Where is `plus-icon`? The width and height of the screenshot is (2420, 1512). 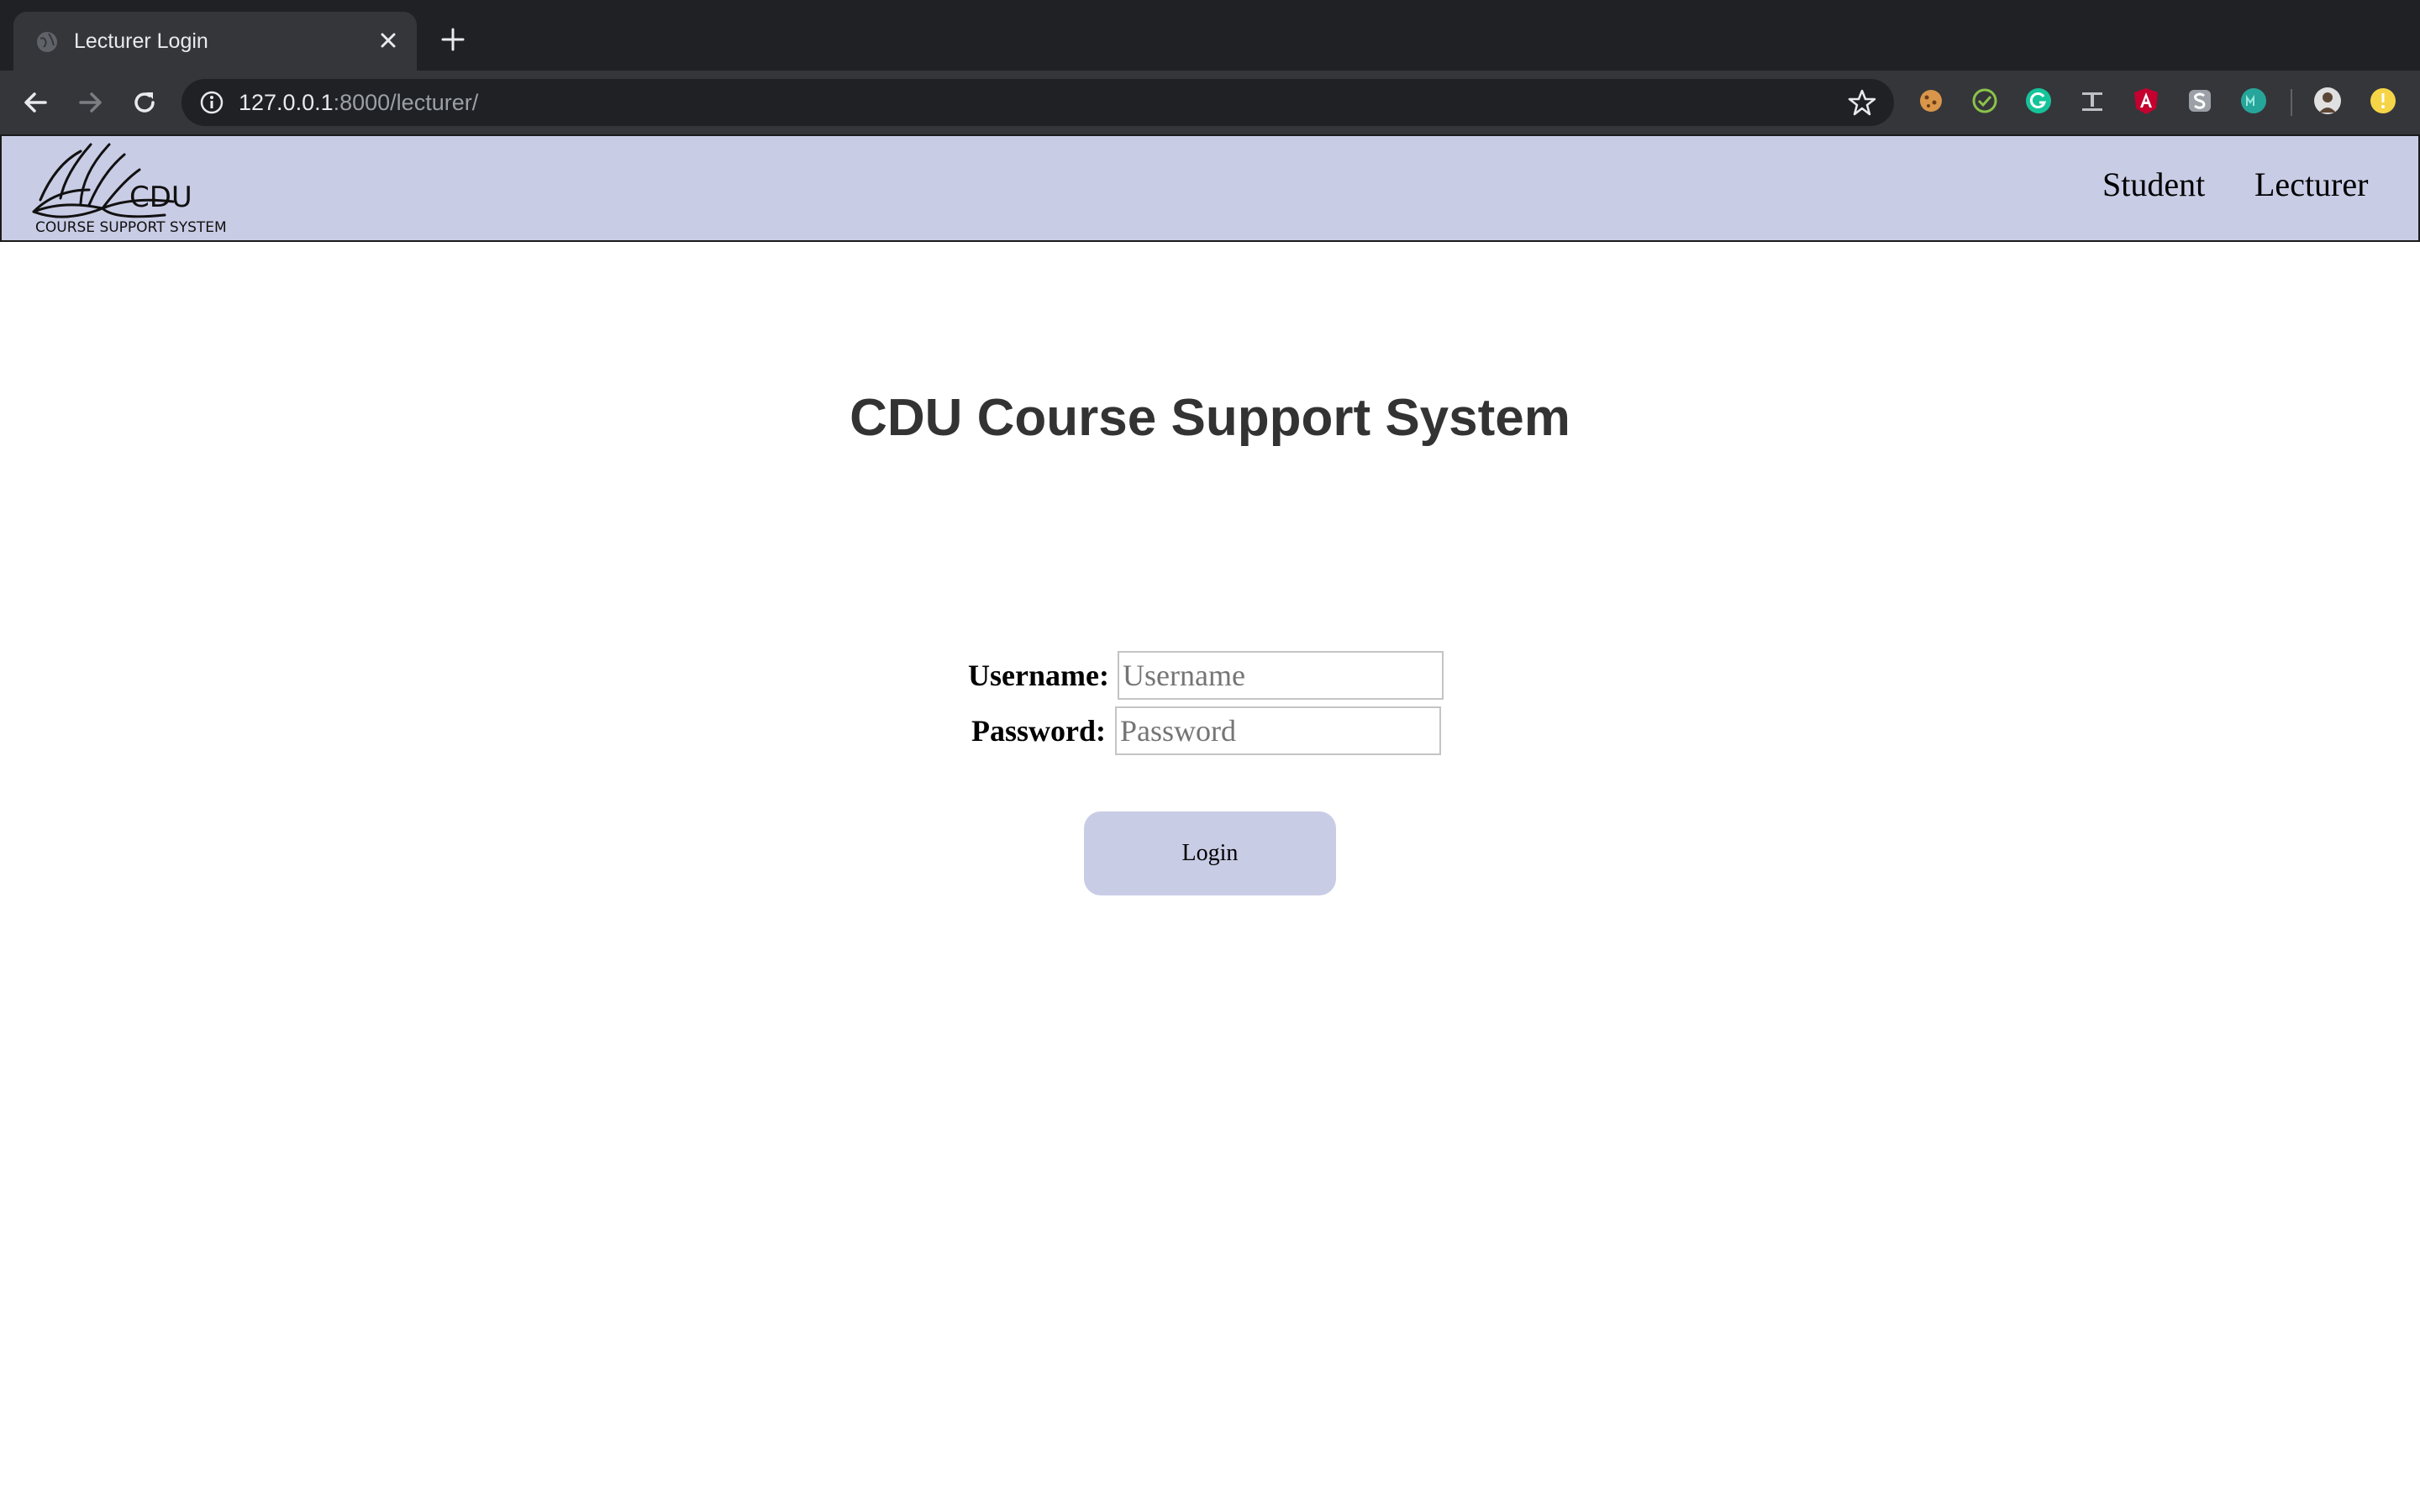 plus-icon is located at coordinates (453, 39).